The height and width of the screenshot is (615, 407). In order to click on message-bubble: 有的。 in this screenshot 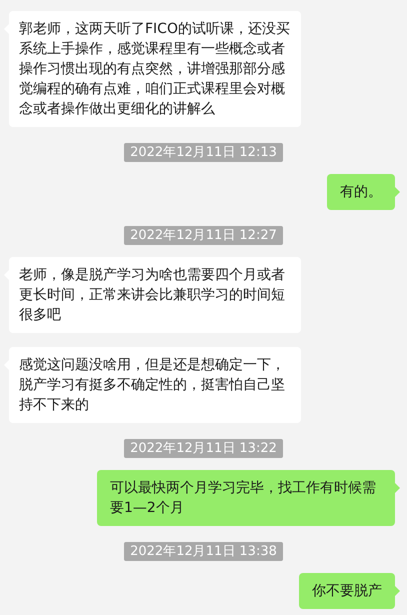, I will do `click(361, 192)`.